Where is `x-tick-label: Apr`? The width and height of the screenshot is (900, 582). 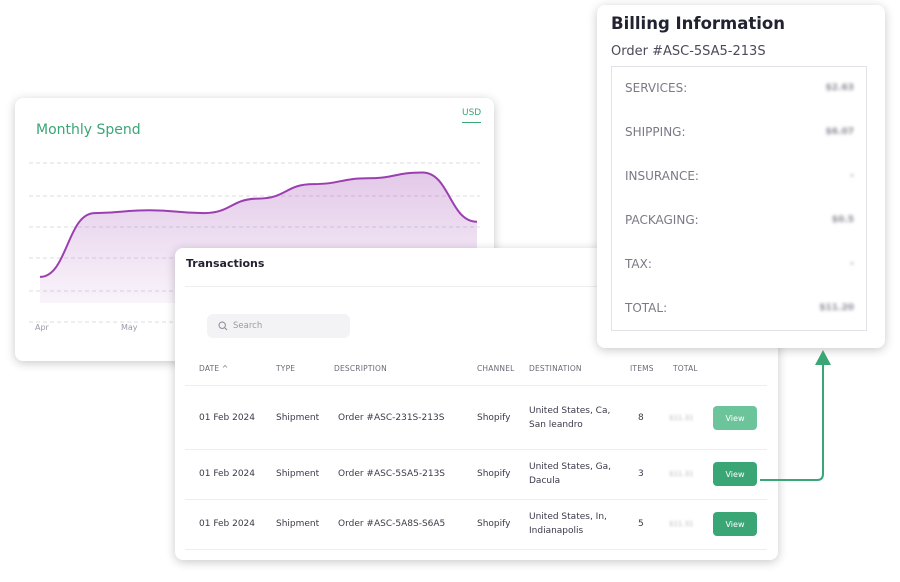
x-tick-label: Apr is located at coordinates (42, 327).